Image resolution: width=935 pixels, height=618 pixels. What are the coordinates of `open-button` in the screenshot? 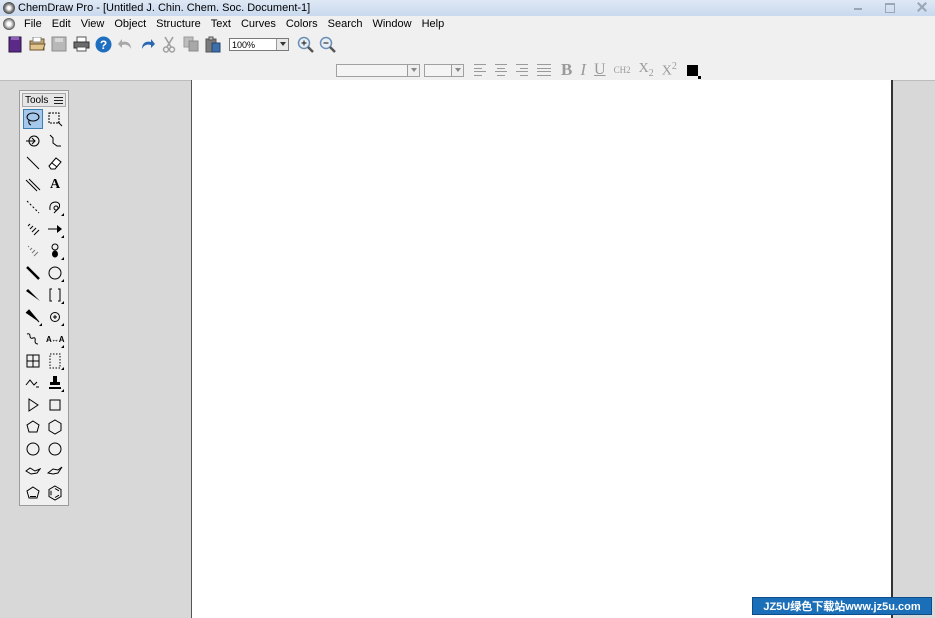 It's located at (37, 44).